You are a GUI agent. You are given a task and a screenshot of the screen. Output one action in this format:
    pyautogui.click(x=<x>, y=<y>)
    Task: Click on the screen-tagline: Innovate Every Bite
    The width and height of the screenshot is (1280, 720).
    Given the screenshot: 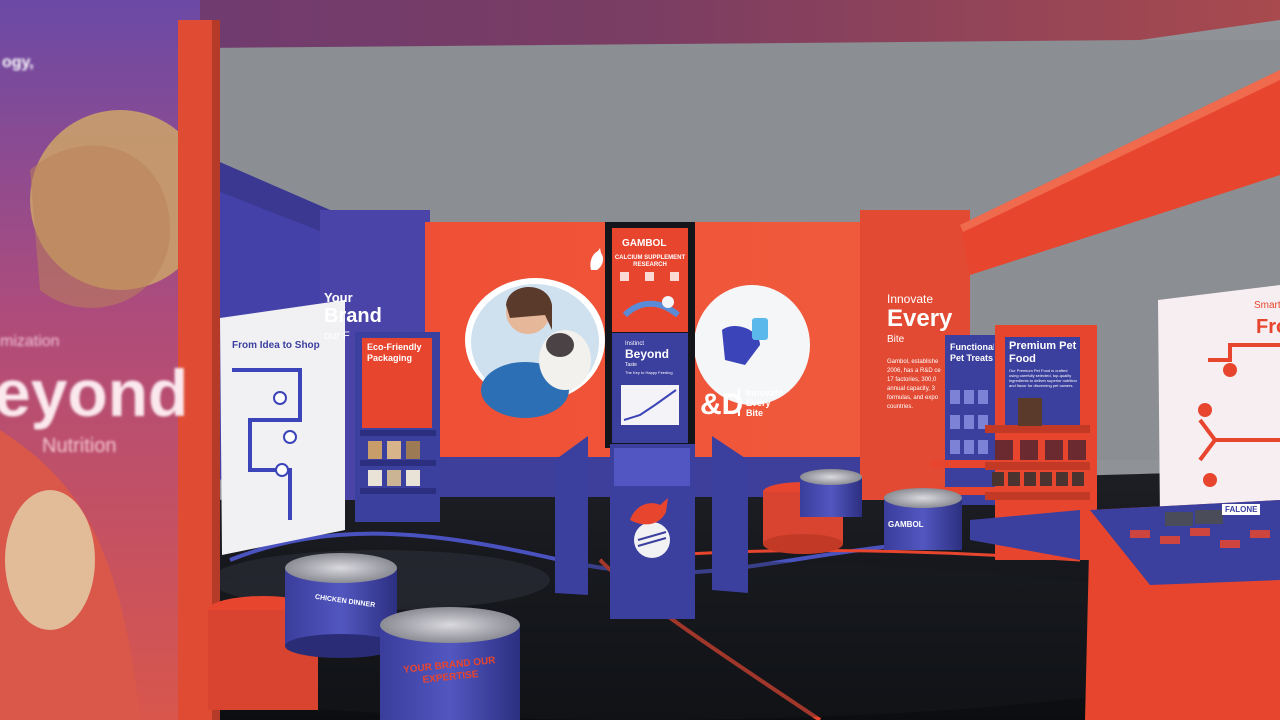 What is the action you would take?
    pyautogui.click(x=764, y=403)
    